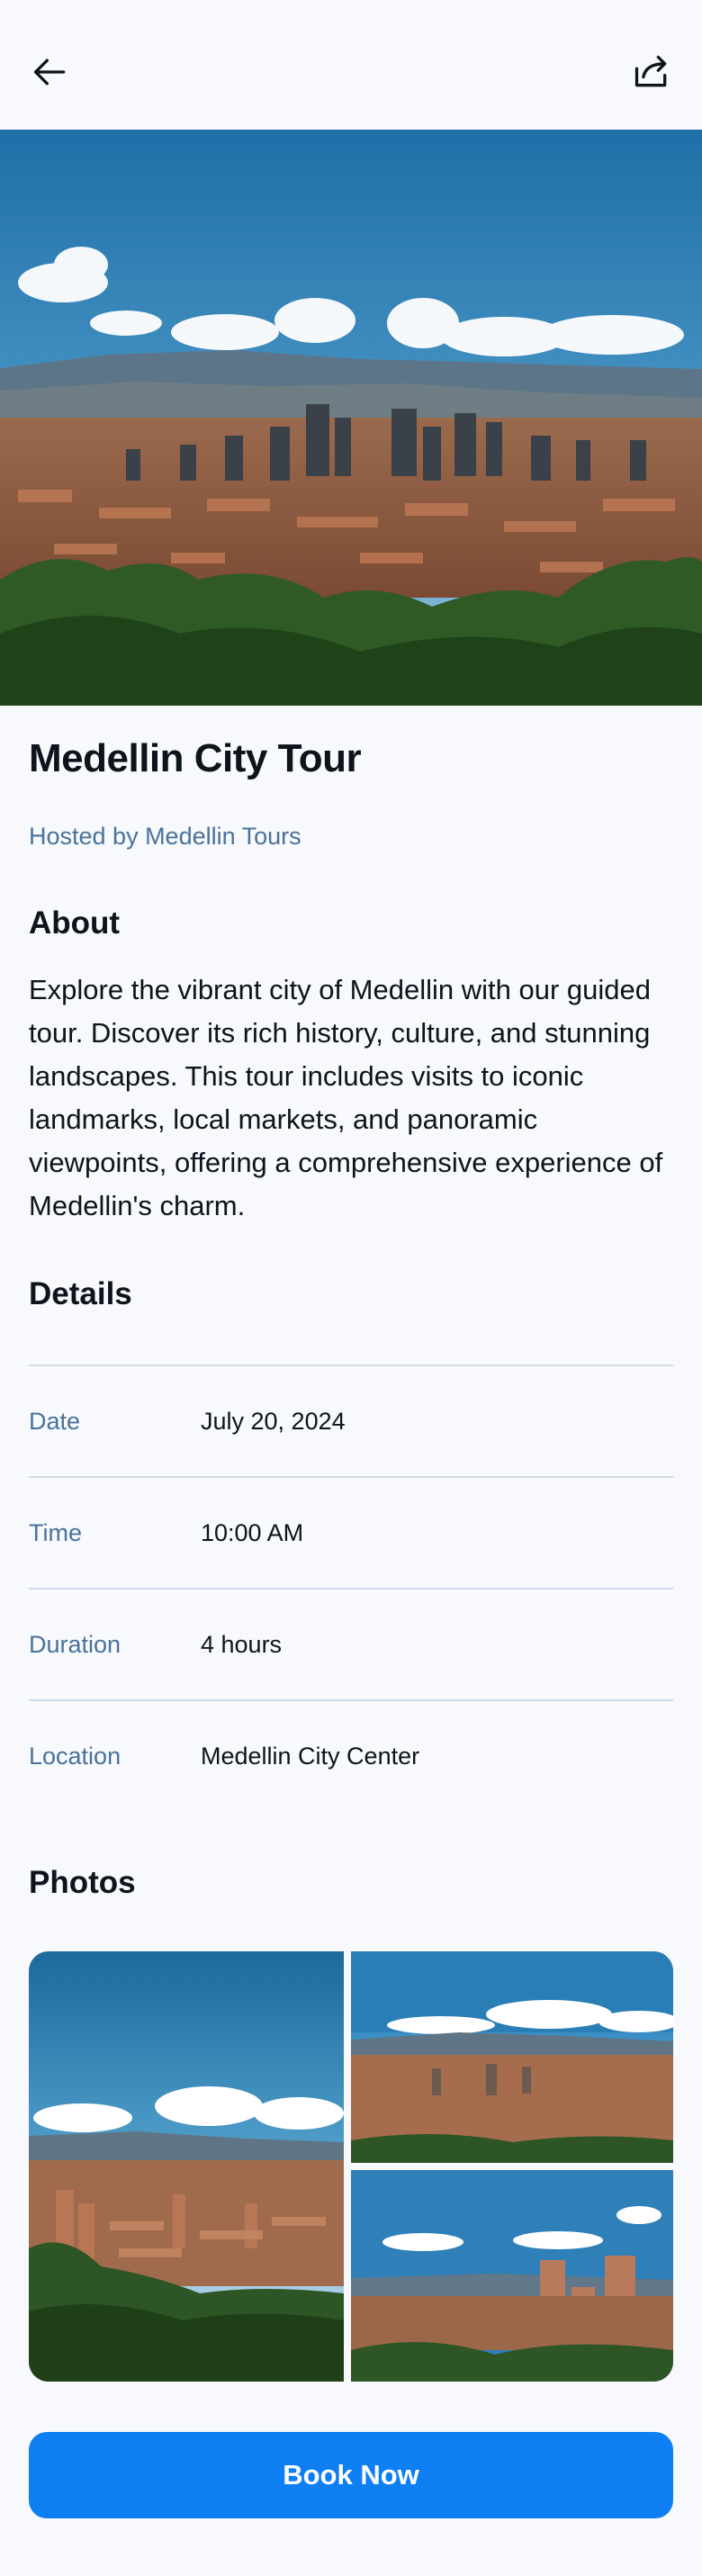  I want to click on detail-row-duration: Duration 4 hours, so click(351, 1643).